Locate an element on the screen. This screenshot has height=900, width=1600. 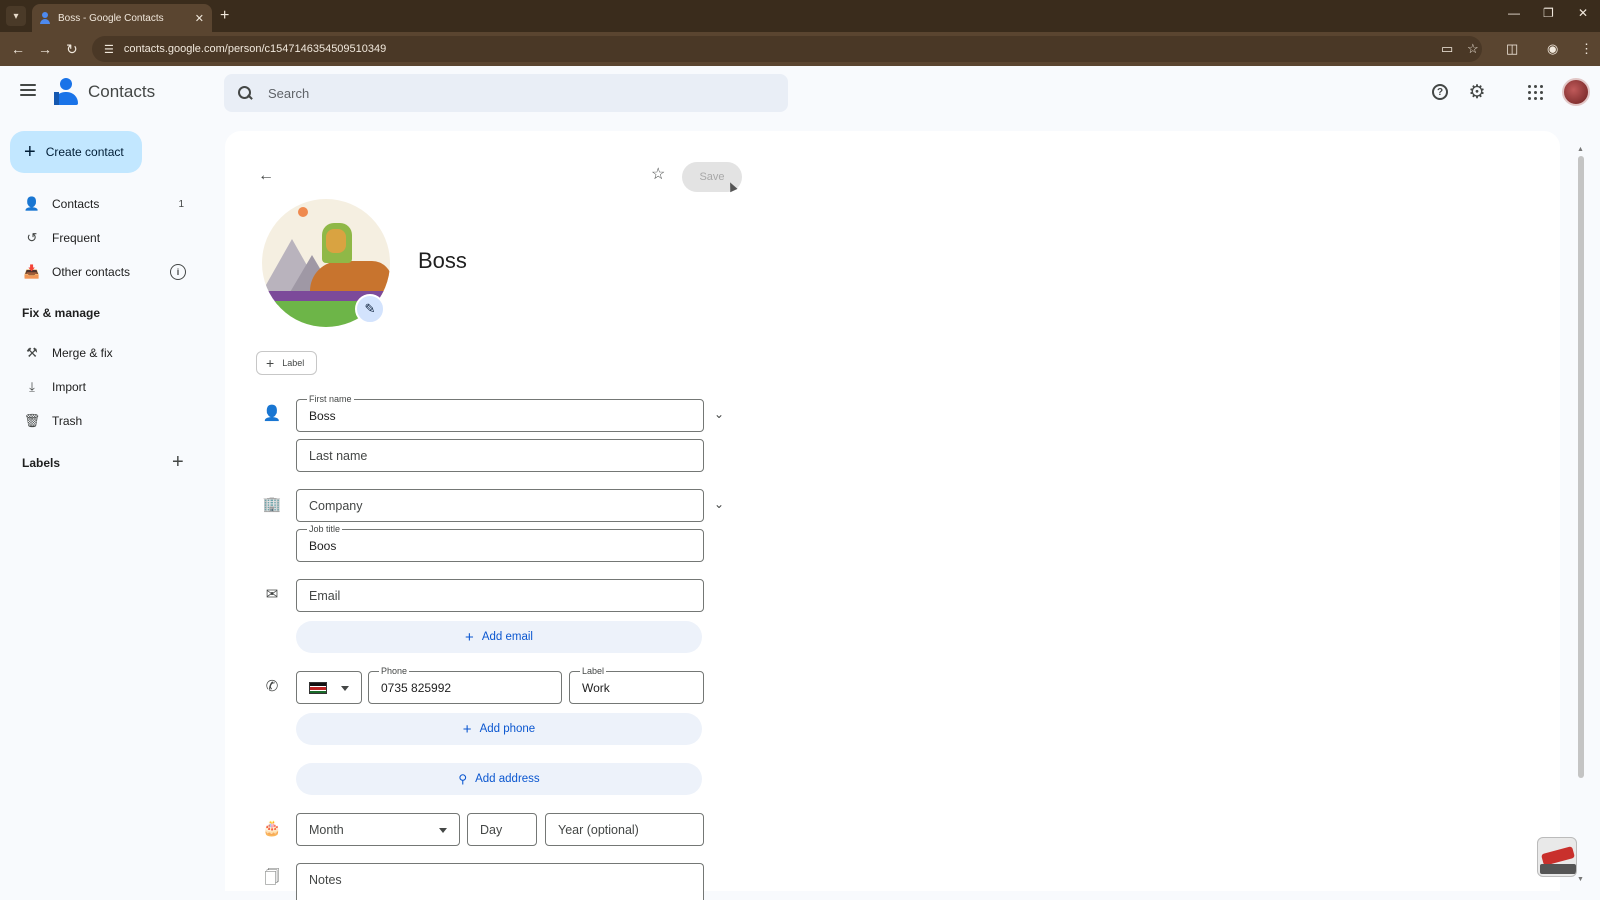
birthday-day-field: Day is located at coordinates (502, 829).